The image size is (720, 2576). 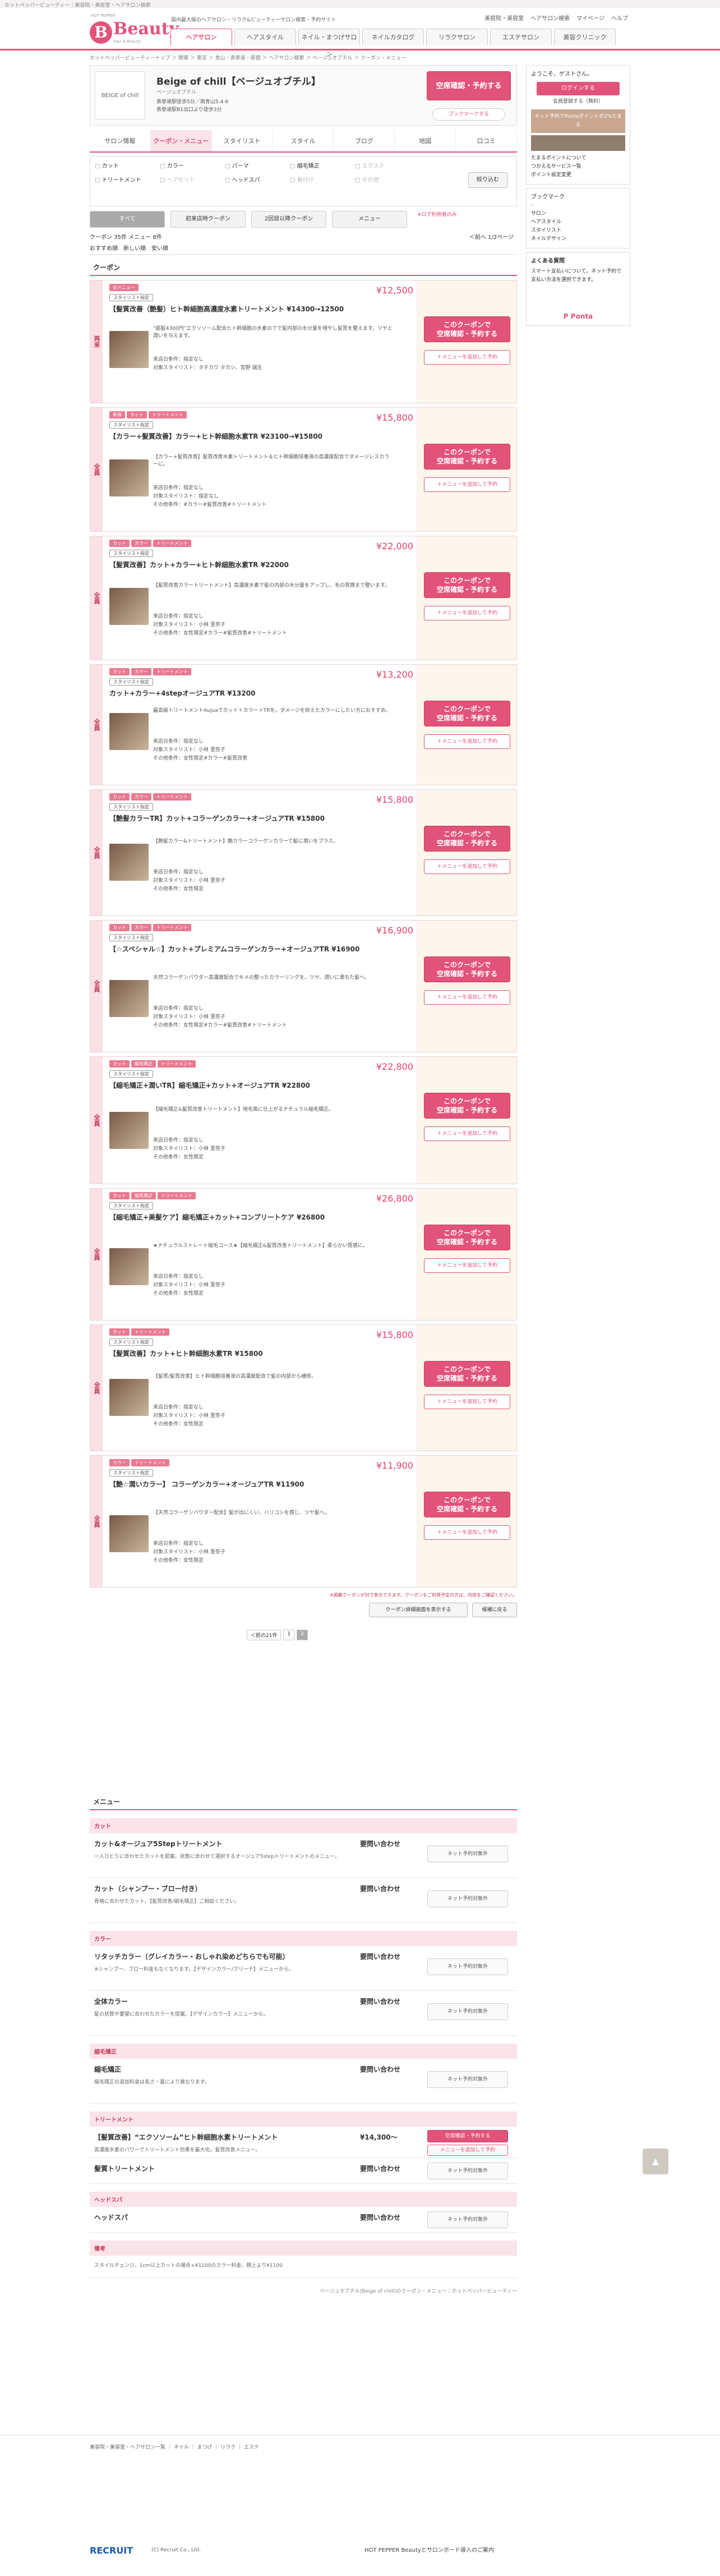 What do you see at coordinates (504, 17) in the screenshot?
I see `header-link: 美容院・美容室` at bounding box center [504, 17].